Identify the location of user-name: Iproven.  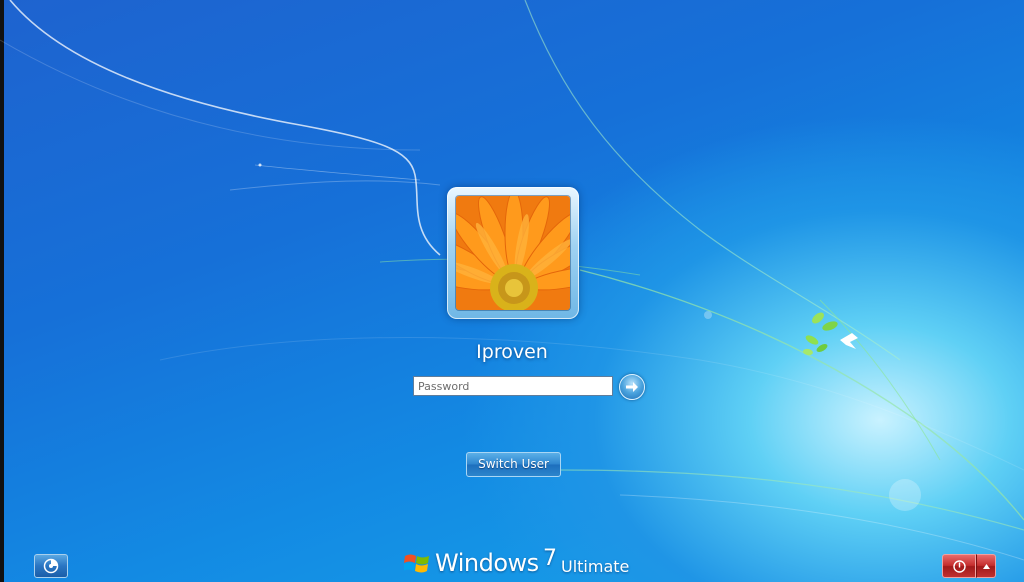
(512, 352).